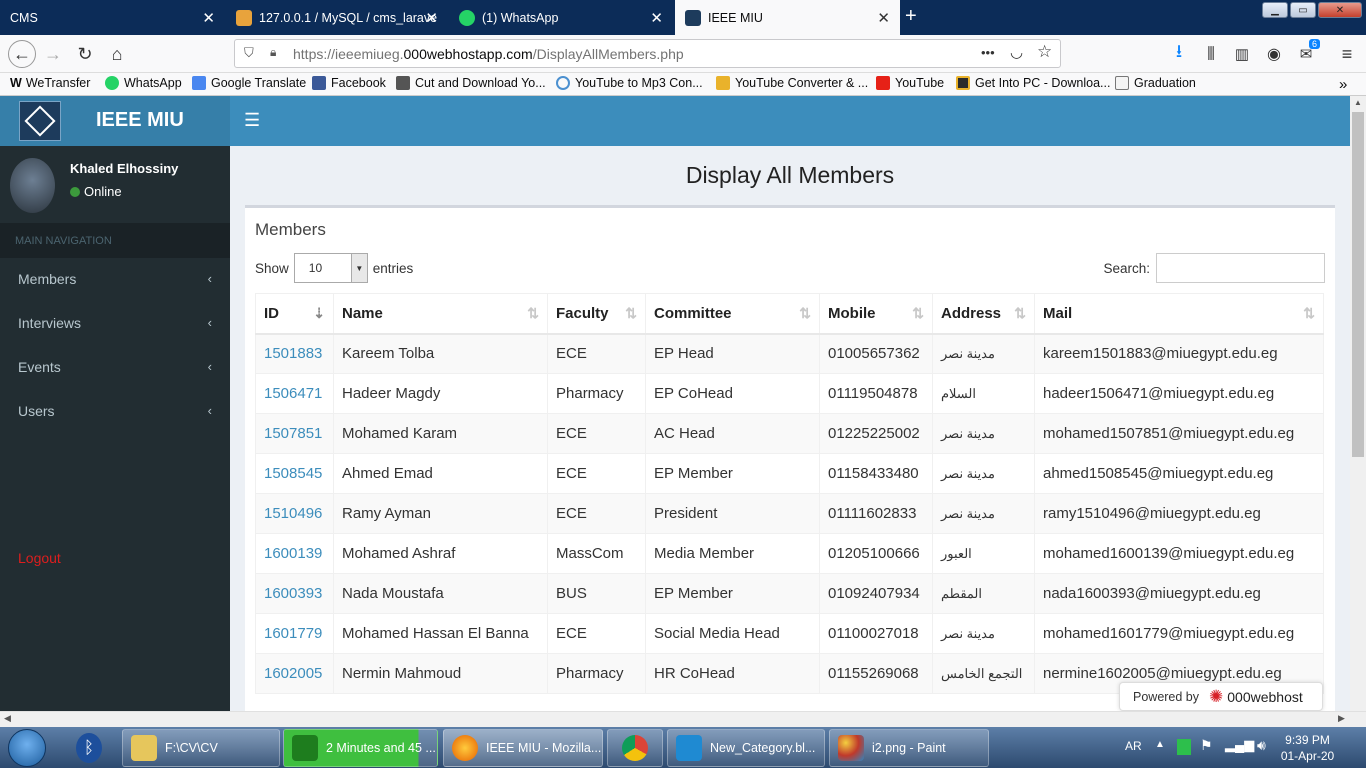 The image size is (1366, 768). I want to click on language-indicator: AR, so click(1133, 746).